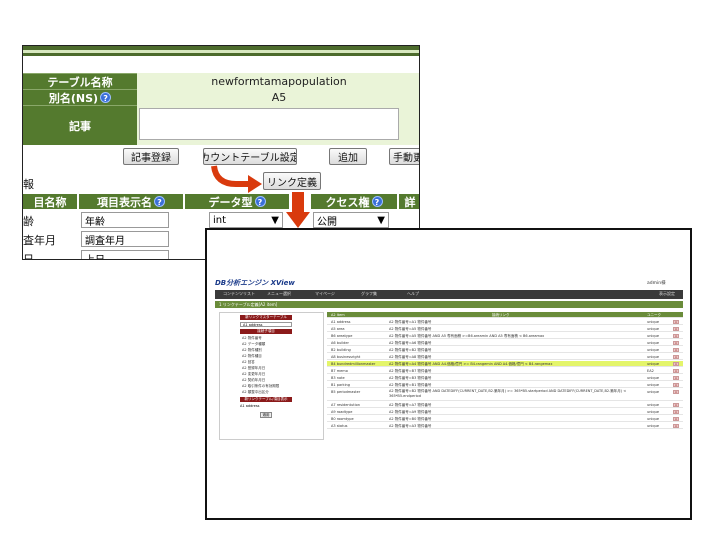 The width and height of the screenshot is (720, 540). Describe the element at coordinates (125, 239) in the screenshot. I see `row-2-display-input: 調査年月` at that location.